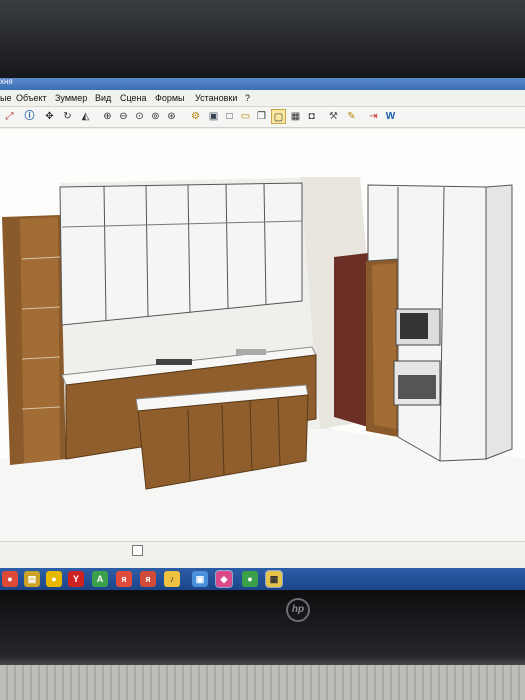  Describe the element at coordinates (229, 116) in the screenshot. I see `box-icon: □` at that location.